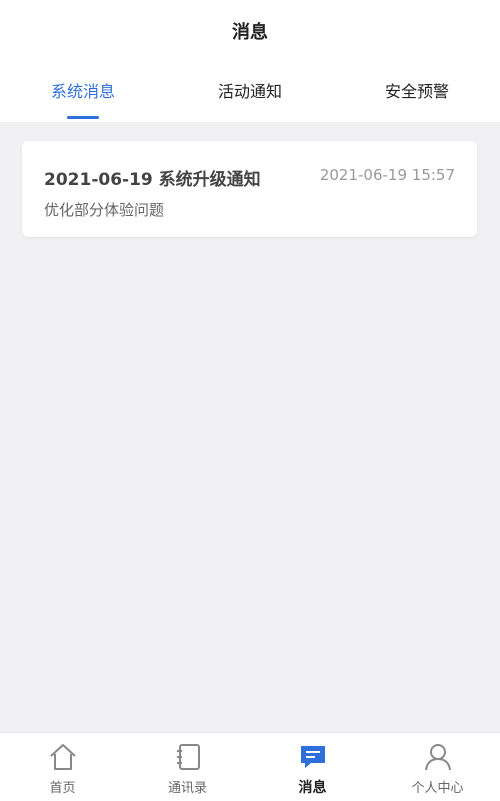 The width and height of the screenshot is (500, 801). What do you see at coordinates (250, 90) in the screenshot?
I see `tab-activity-notices: 活动通知` at bounding box center [250, 90].